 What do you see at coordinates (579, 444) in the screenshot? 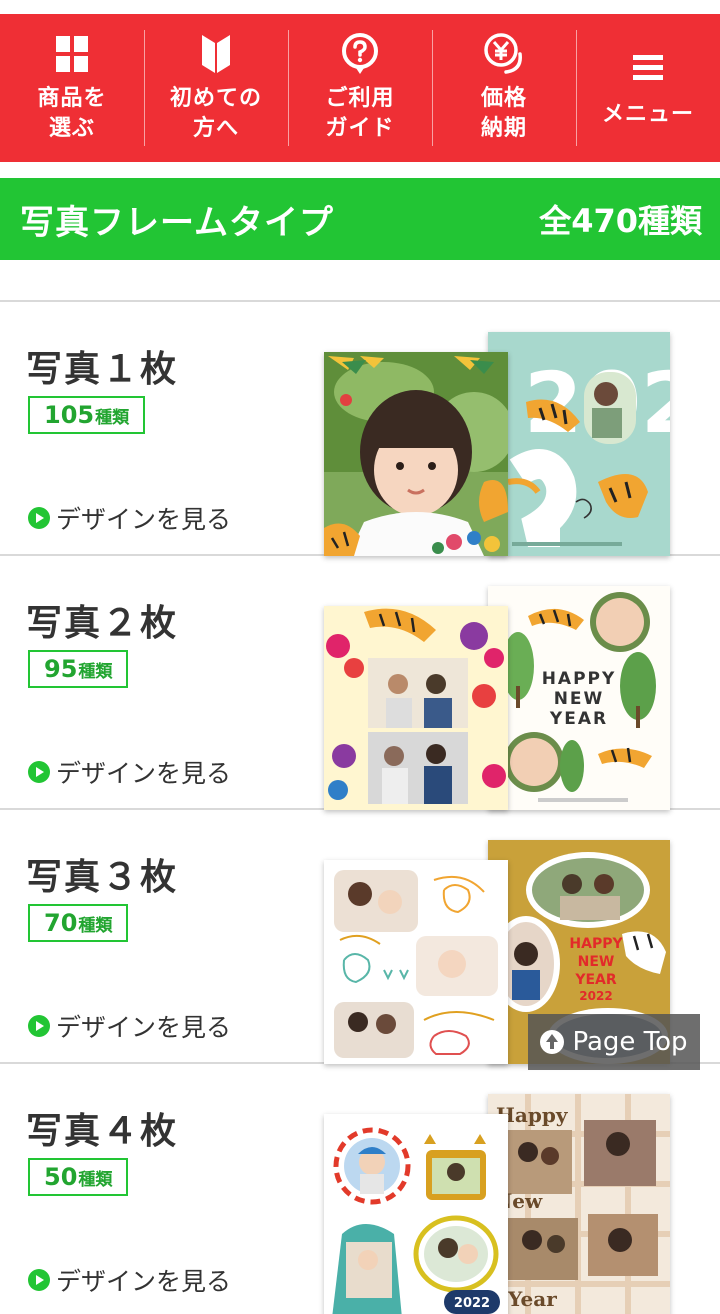
I see `card-thumbnail-back: 2022` at bounding box center [579, 444].